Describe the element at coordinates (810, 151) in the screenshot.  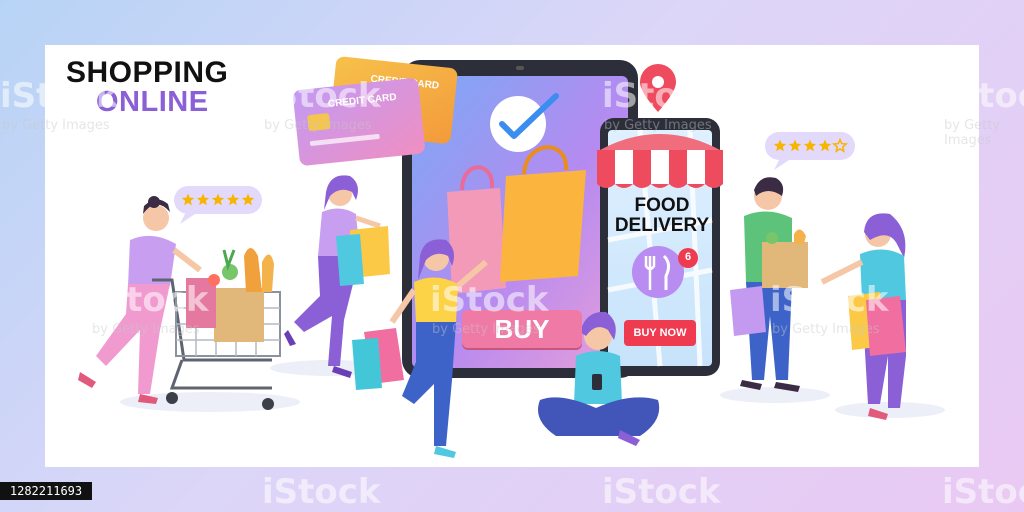
I see `rating-bubble-right` at that location.